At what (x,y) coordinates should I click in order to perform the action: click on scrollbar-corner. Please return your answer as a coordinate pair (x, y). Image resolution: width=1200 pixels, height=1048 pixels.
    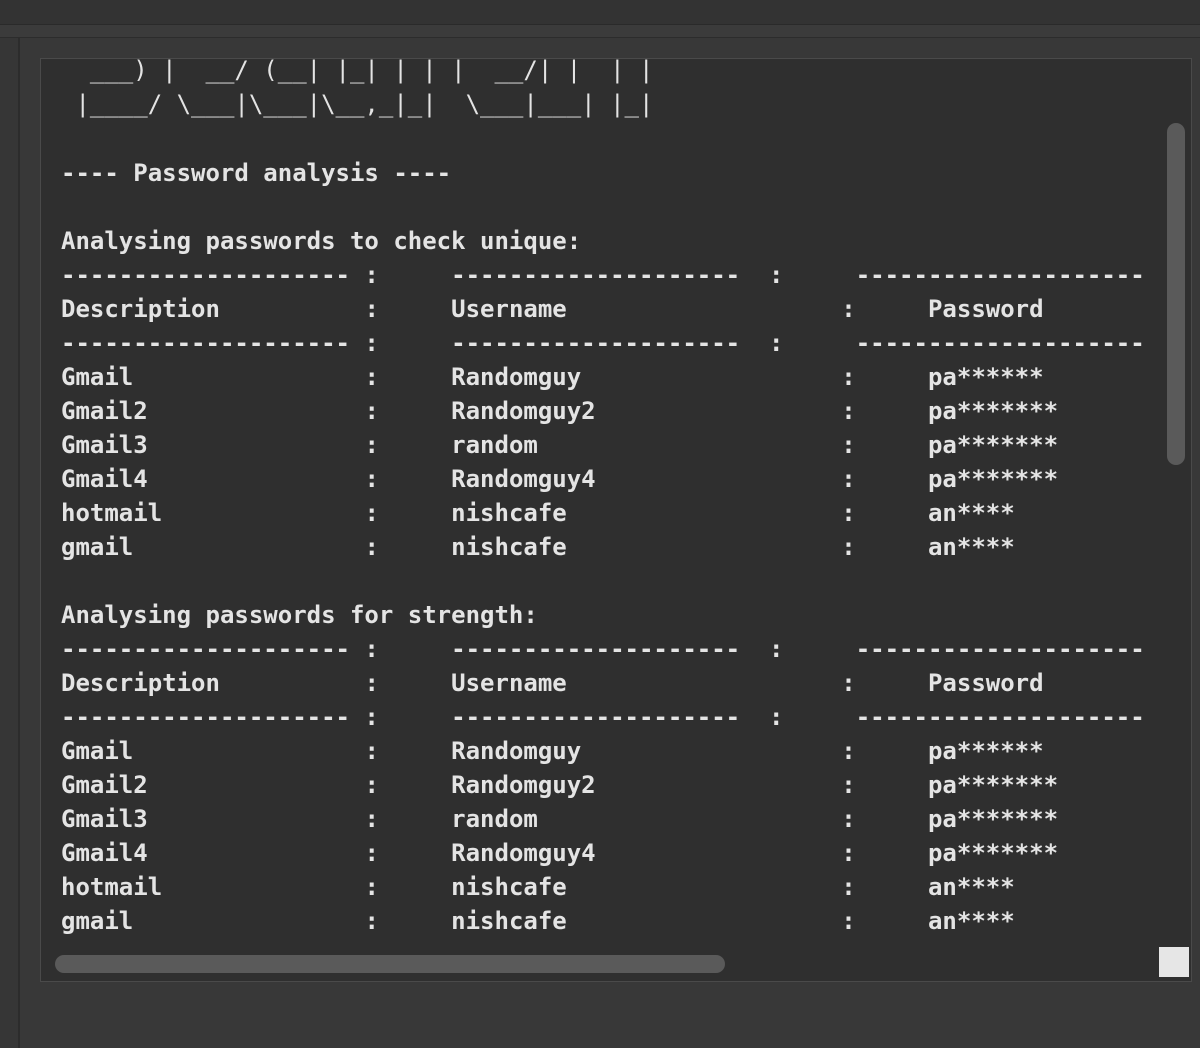
    Looking at the image, I should click on (1174, 962).